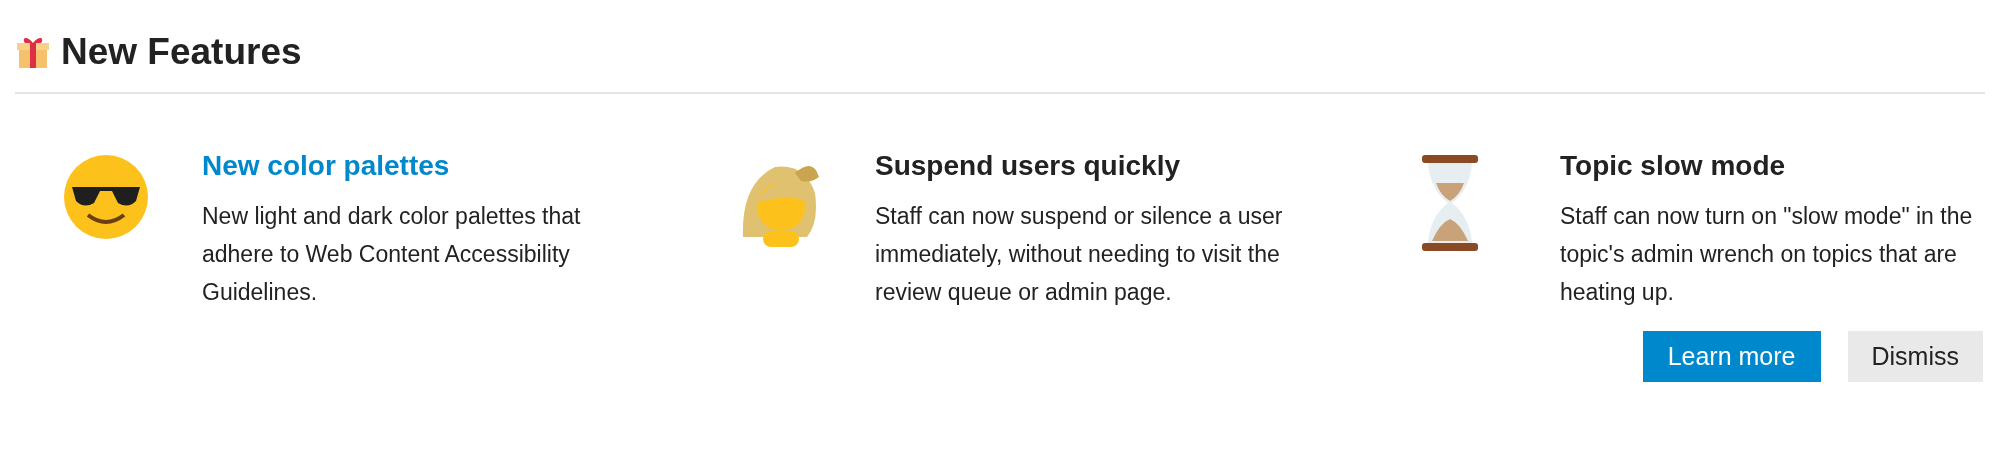 The width and height of the screenshot is (2000, 476). What do you see at coordinates (106, 197) in the screenshot?
I see `sunglasses-smiley-icon` at bounding box center [106, 197].